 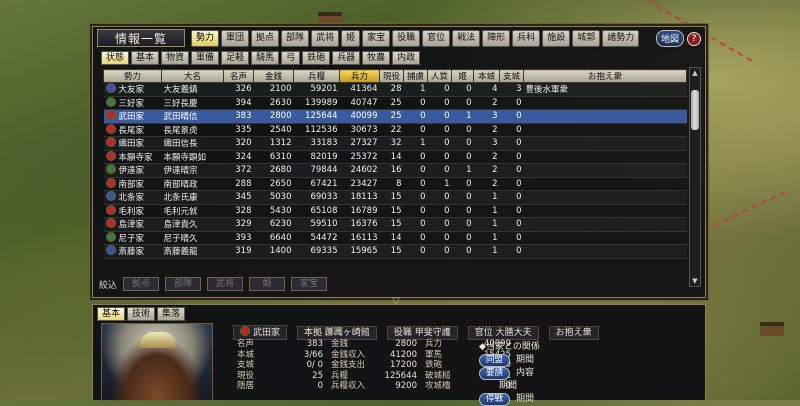 What do you see at coordinates (695, 281) in the screenshot?
I see `scroll-down-icon: ▼` at bounding box center [695, 281].